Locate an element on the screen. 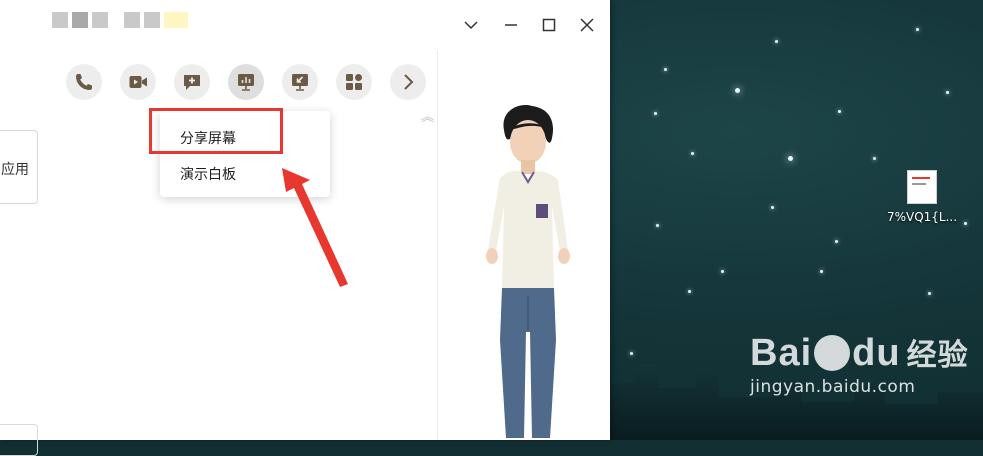 This screenshot has width=983, height=456. screen-share-icon is located at coordinates (300, 82).